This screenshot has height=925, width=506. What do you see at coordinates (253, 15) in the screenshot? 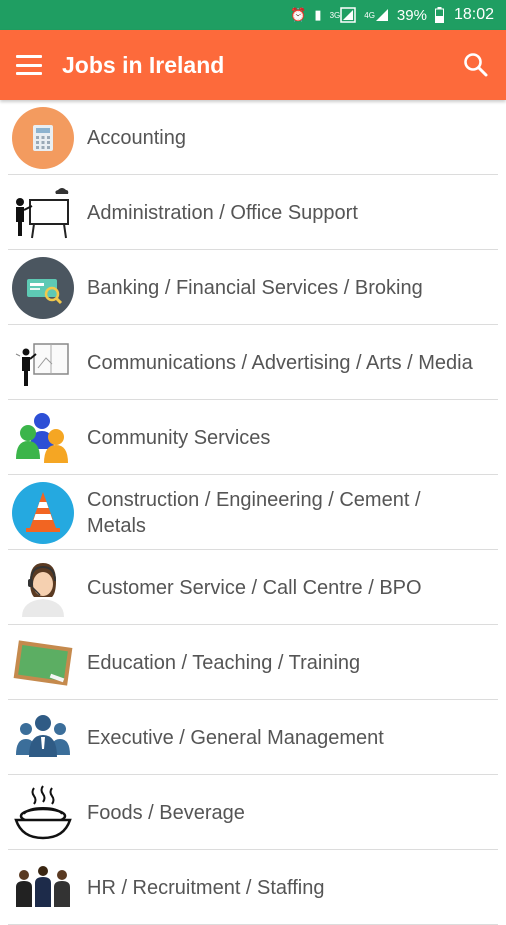
I see `status-bar: ⏰ ▮ 3G 4G 39% 18:02` at bounding box center [253, 15].